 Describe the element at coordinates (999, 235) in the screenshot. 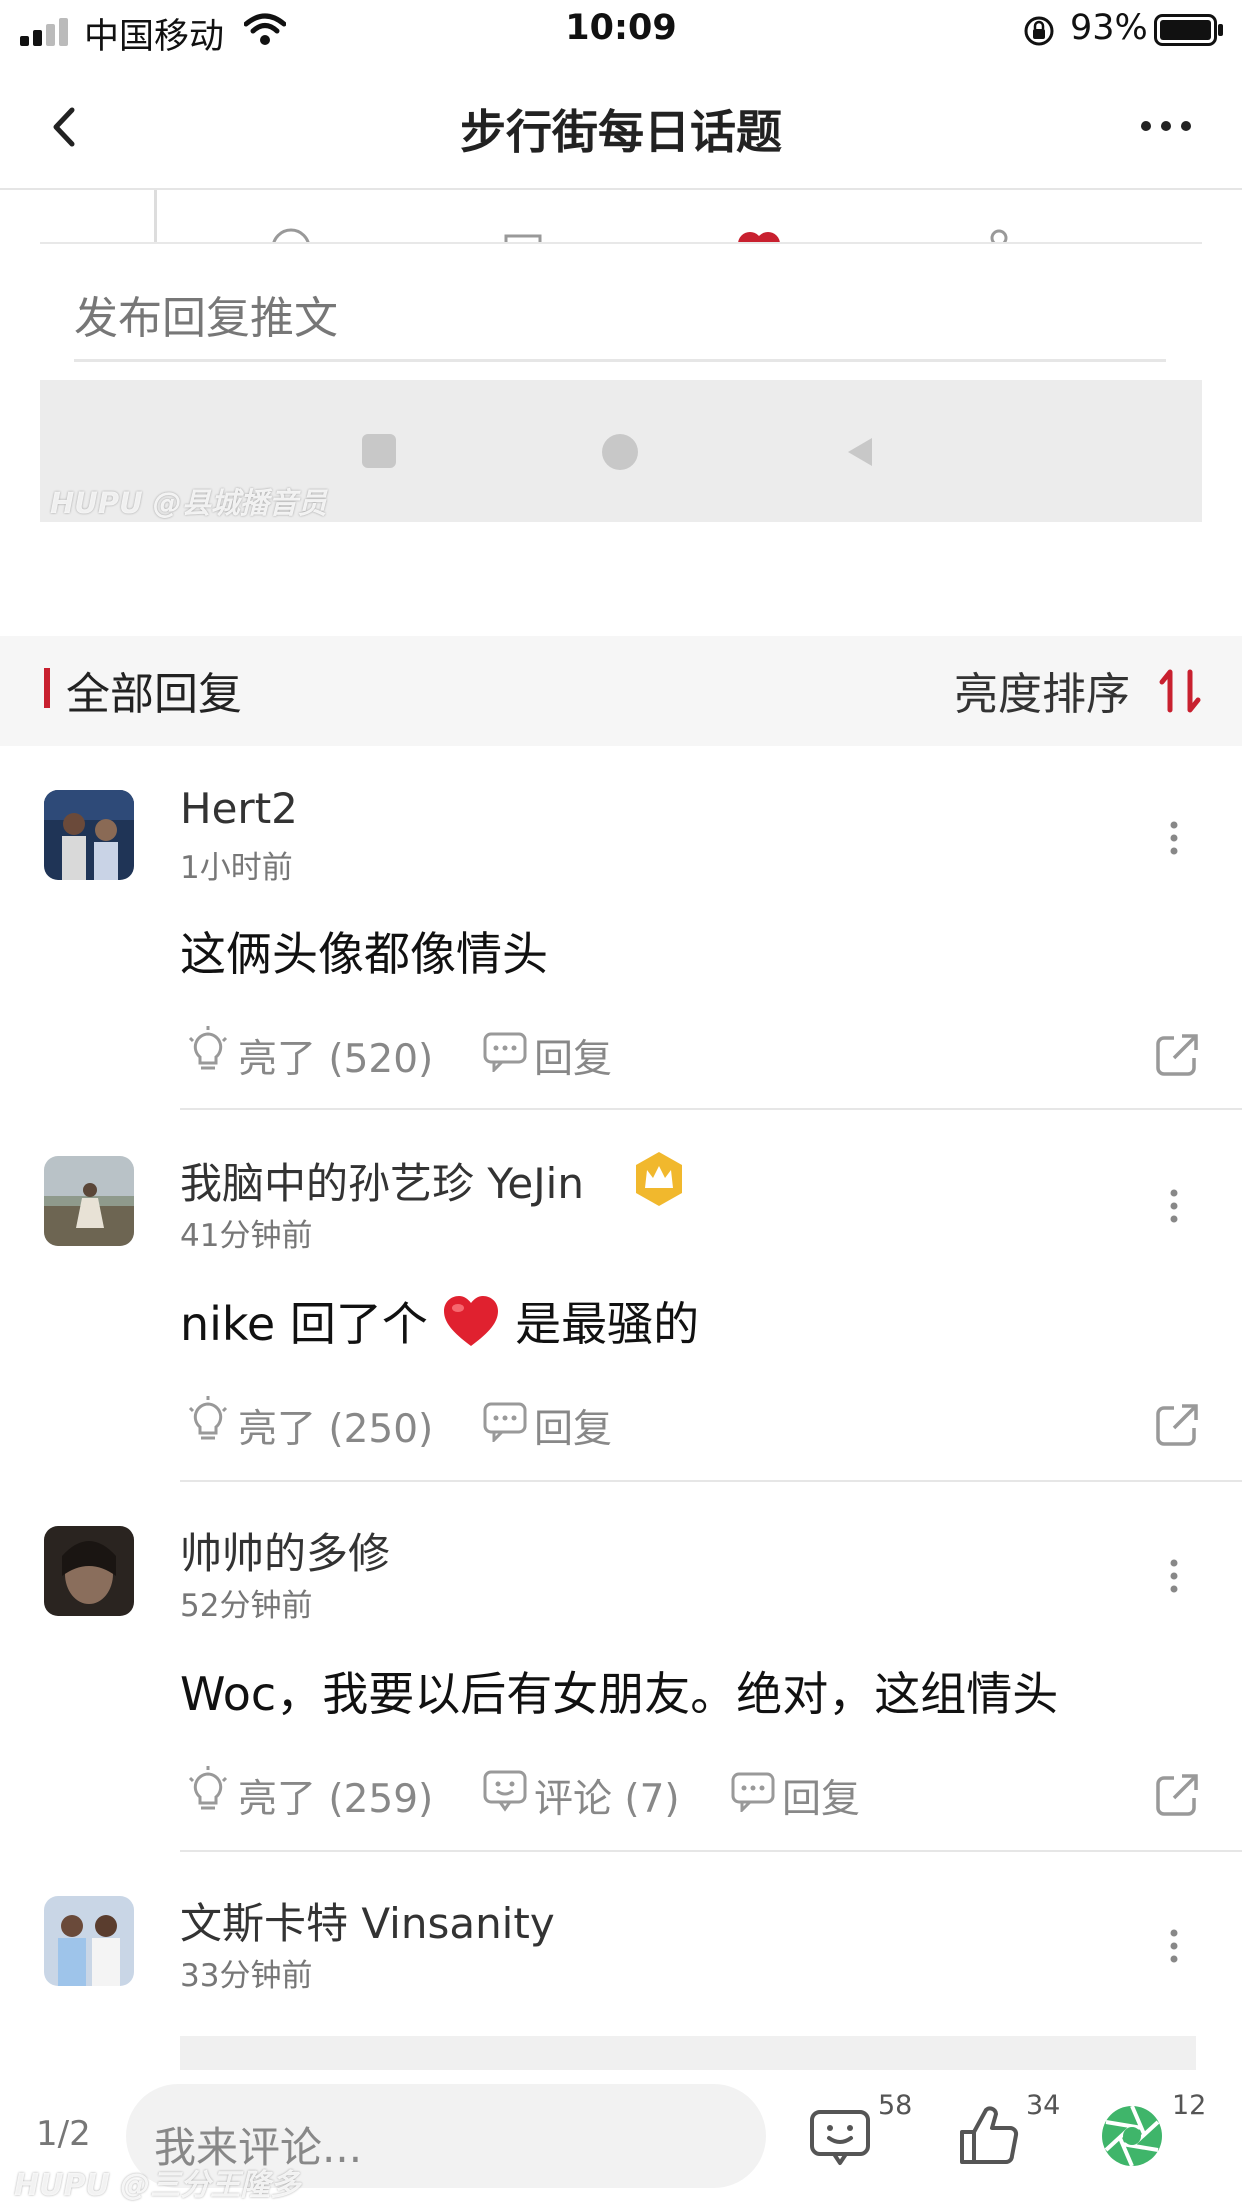

I see `share-icon` at that location.